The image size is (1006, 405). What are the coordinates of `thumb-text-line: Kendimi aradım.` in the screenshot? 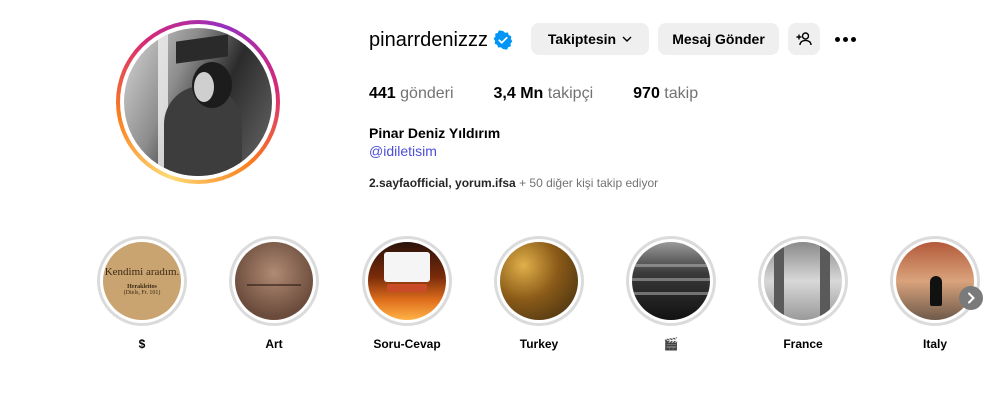 It's located at (142, 272).